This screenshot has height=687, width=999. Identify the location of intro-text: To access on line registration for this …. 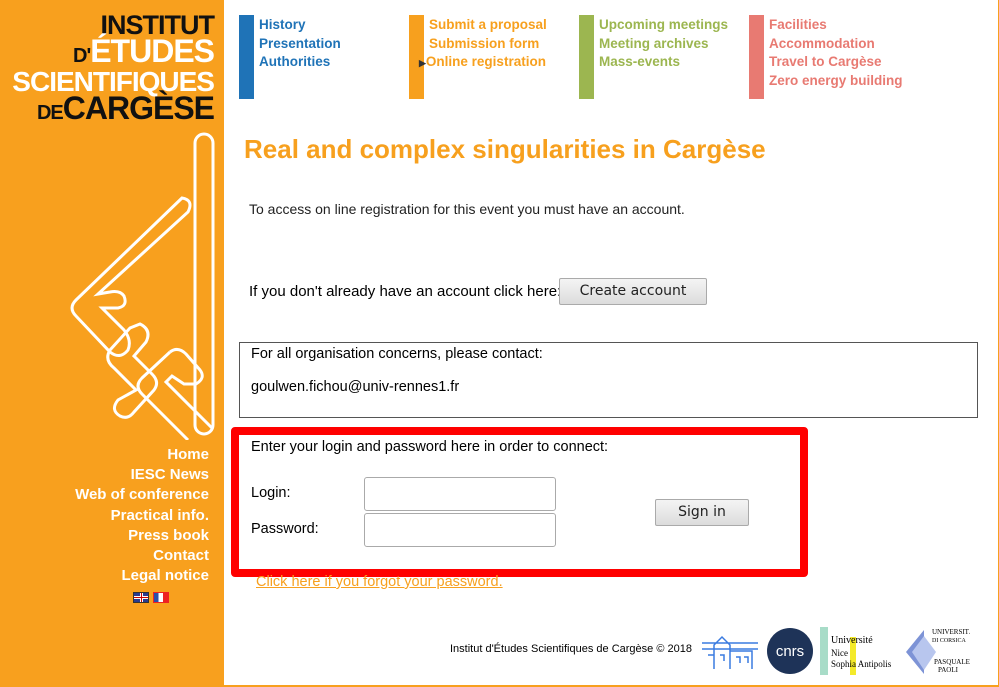
(467, 209).